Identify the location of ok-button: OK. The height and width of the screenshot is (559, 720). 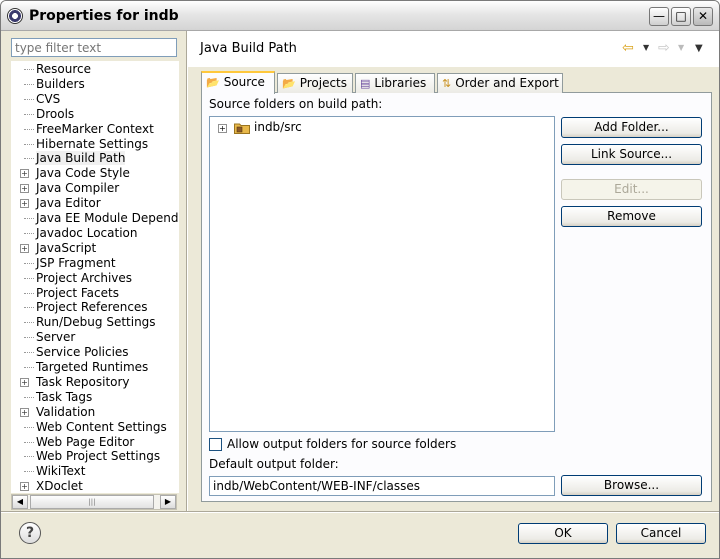
(563, 533).